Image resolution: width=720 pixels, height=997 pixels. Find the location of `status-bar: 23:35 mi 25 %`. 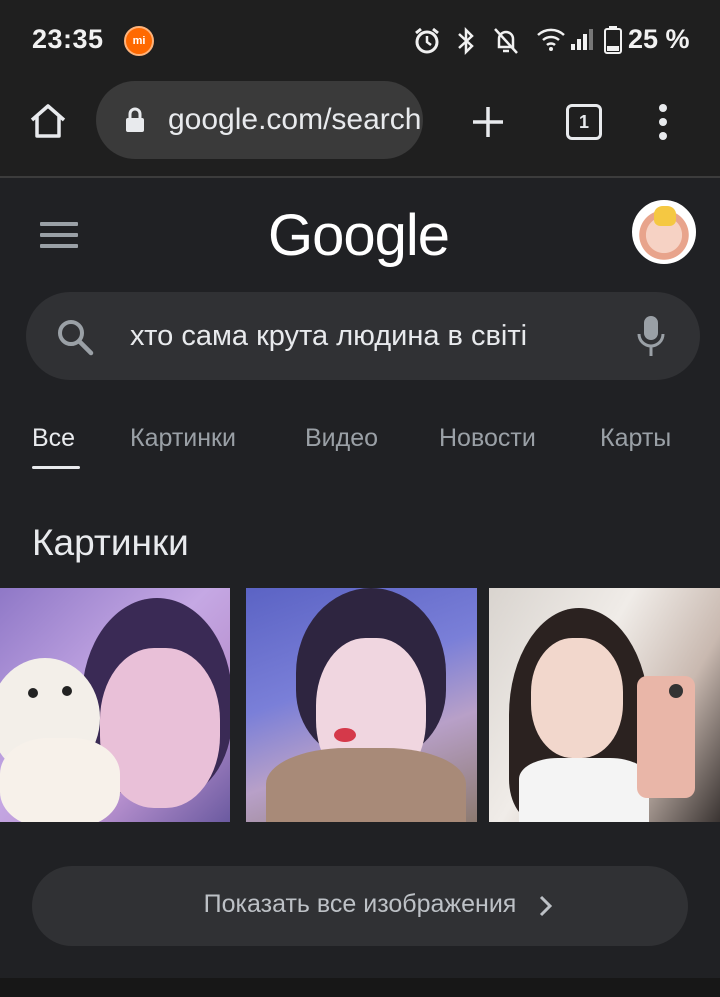

status-bar: 23:35 mi 25 % is located at coordinates (360, 41).